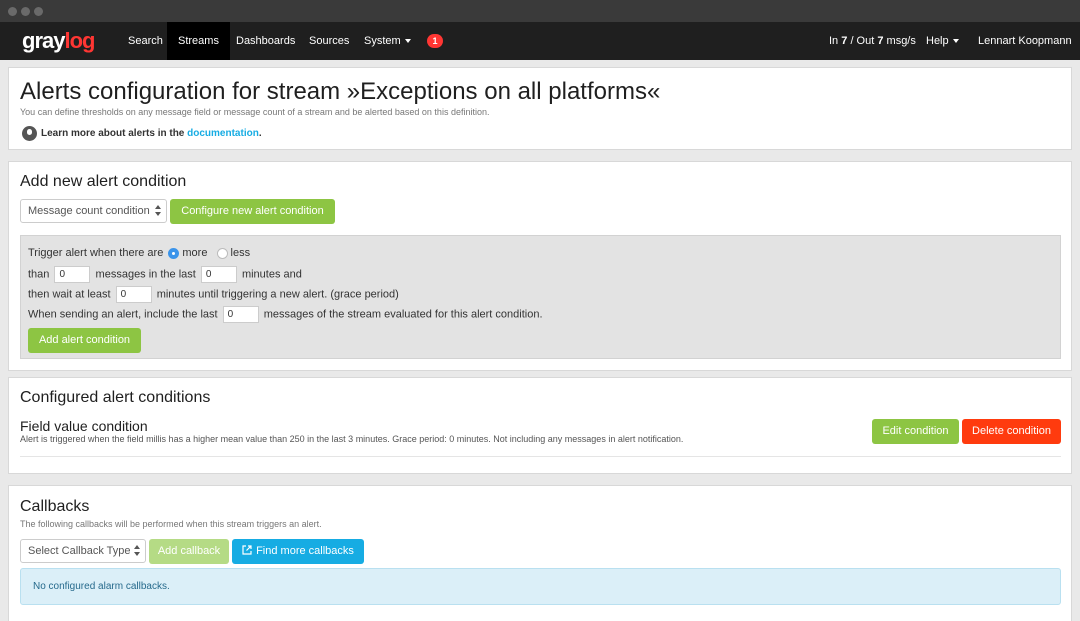  Describe the element at coordinates (834, 41) in the screenshot. I see `throughput-in-label: In` at that location.